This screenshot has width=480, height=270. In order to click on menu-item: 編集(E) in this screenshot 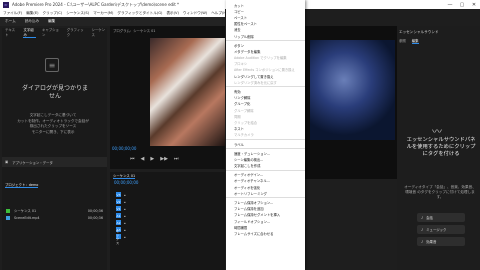, I will do `click(32, 13)`.